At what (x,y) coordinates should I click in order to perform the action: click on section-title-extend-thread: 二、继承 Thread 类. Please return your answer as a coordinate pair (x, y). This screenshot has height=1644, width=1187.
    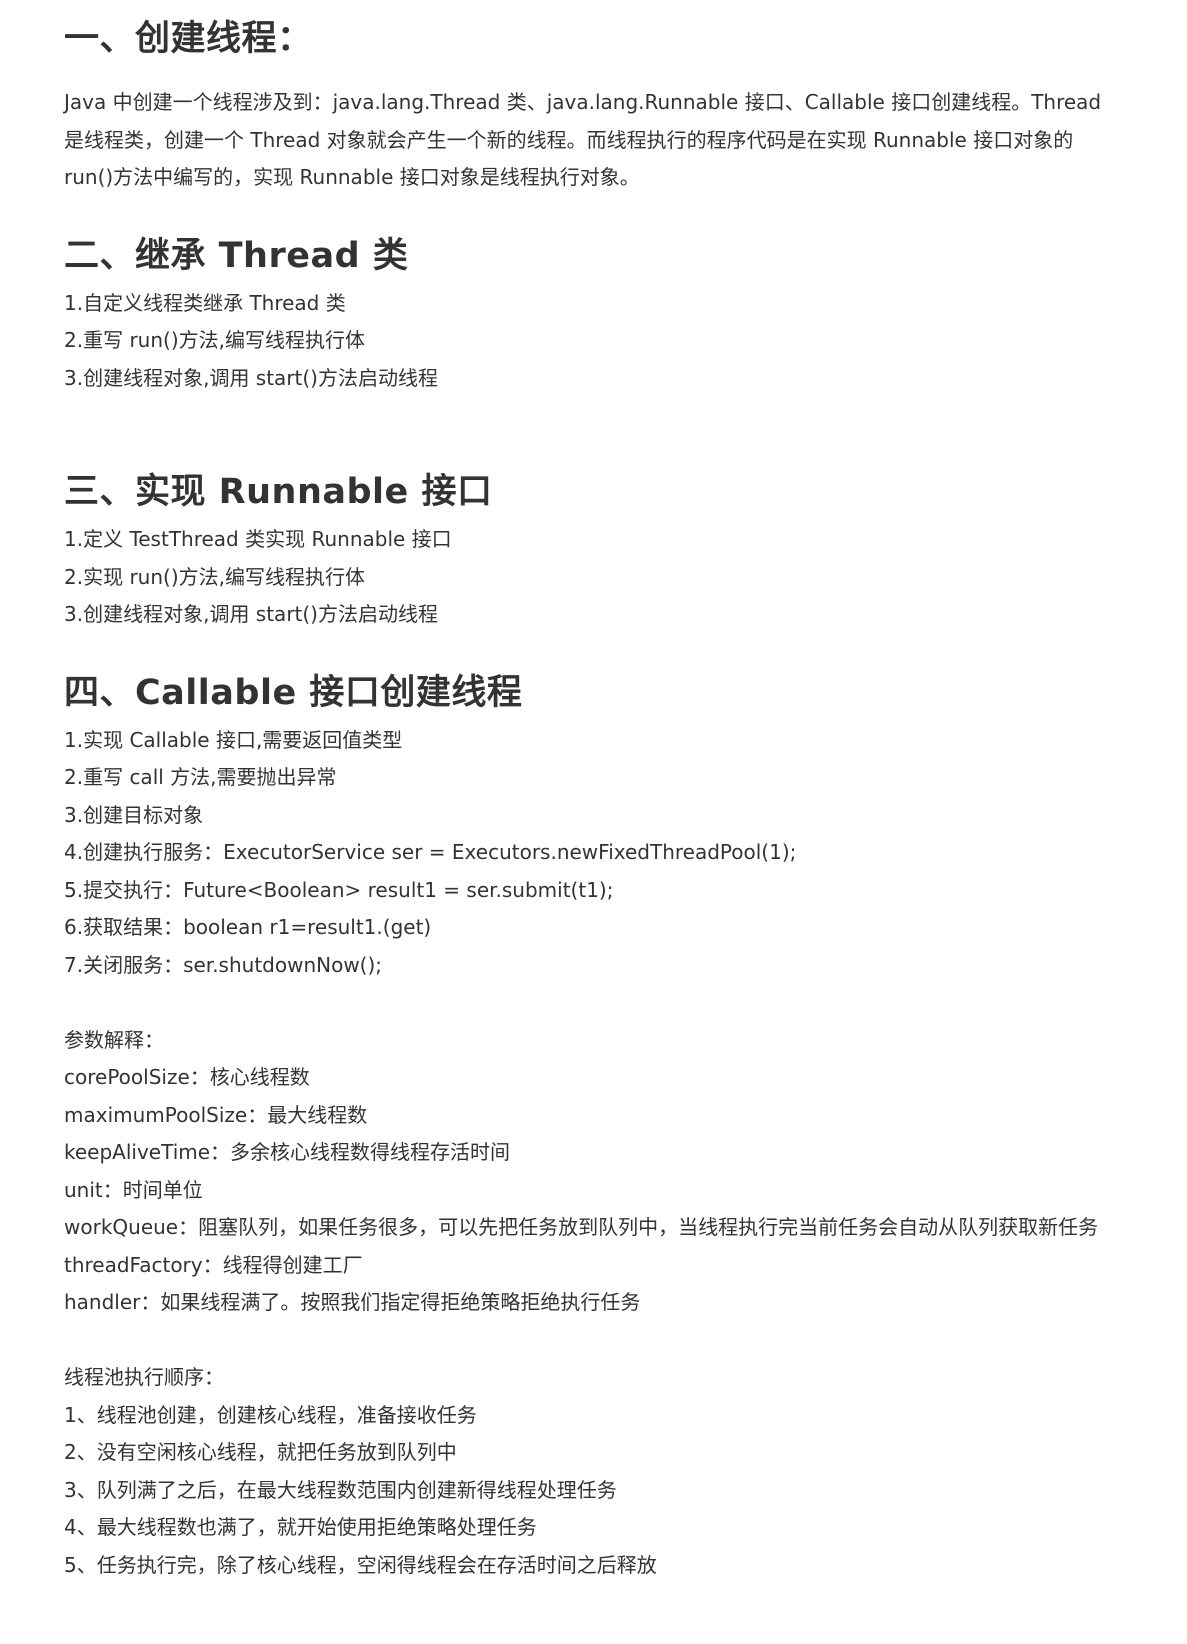
    Looking at the image, I should click on (236, 255).